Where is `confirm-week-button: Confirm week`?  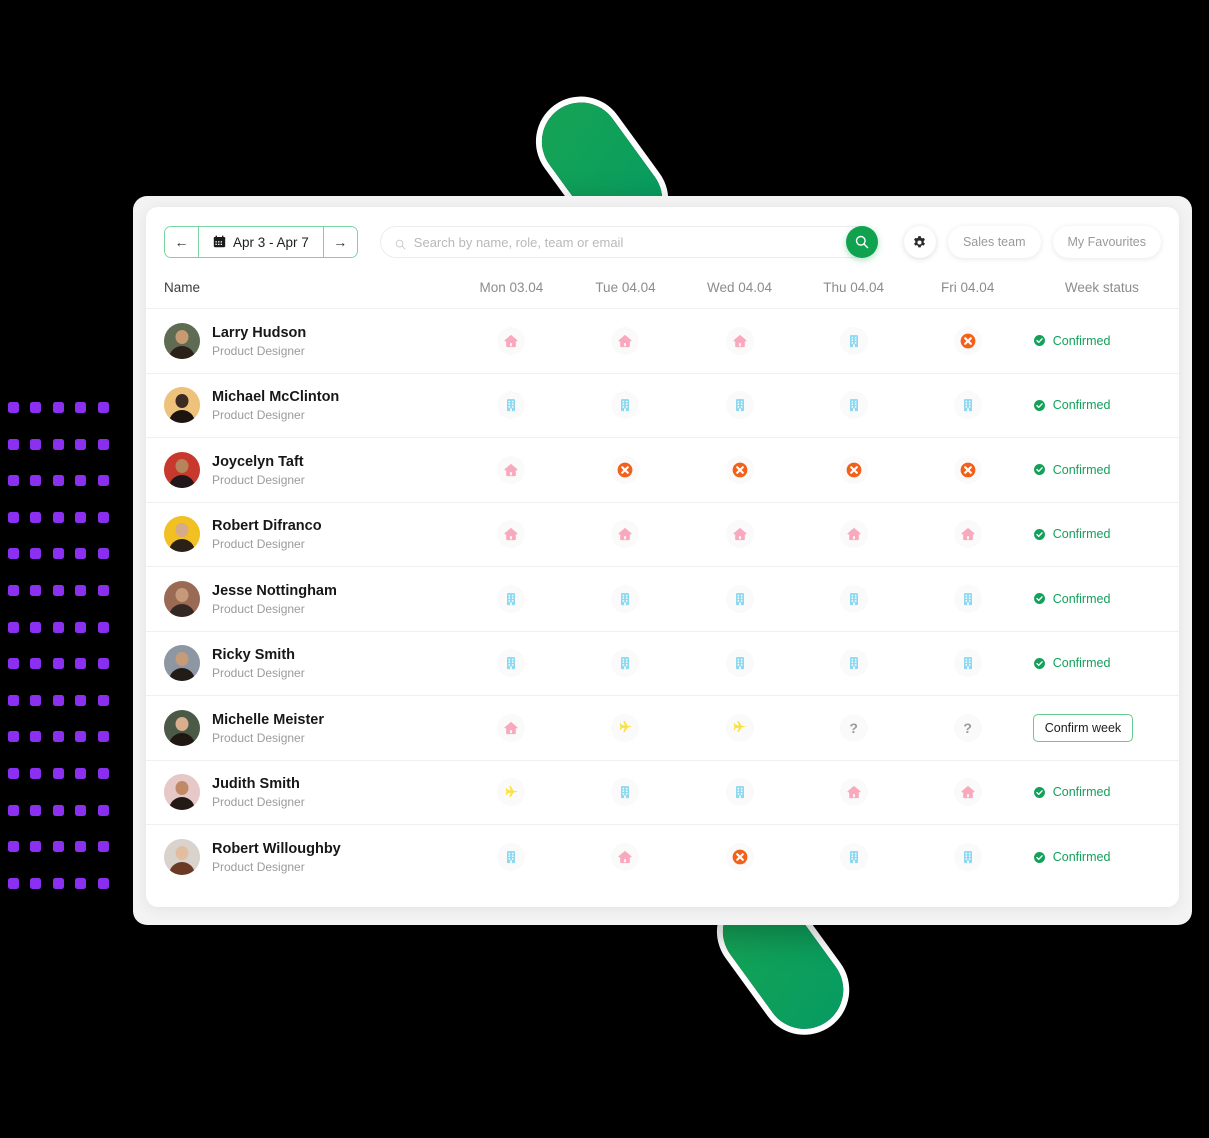
confirm-week-button: Confirm week is located at coordinates (1083, 727).